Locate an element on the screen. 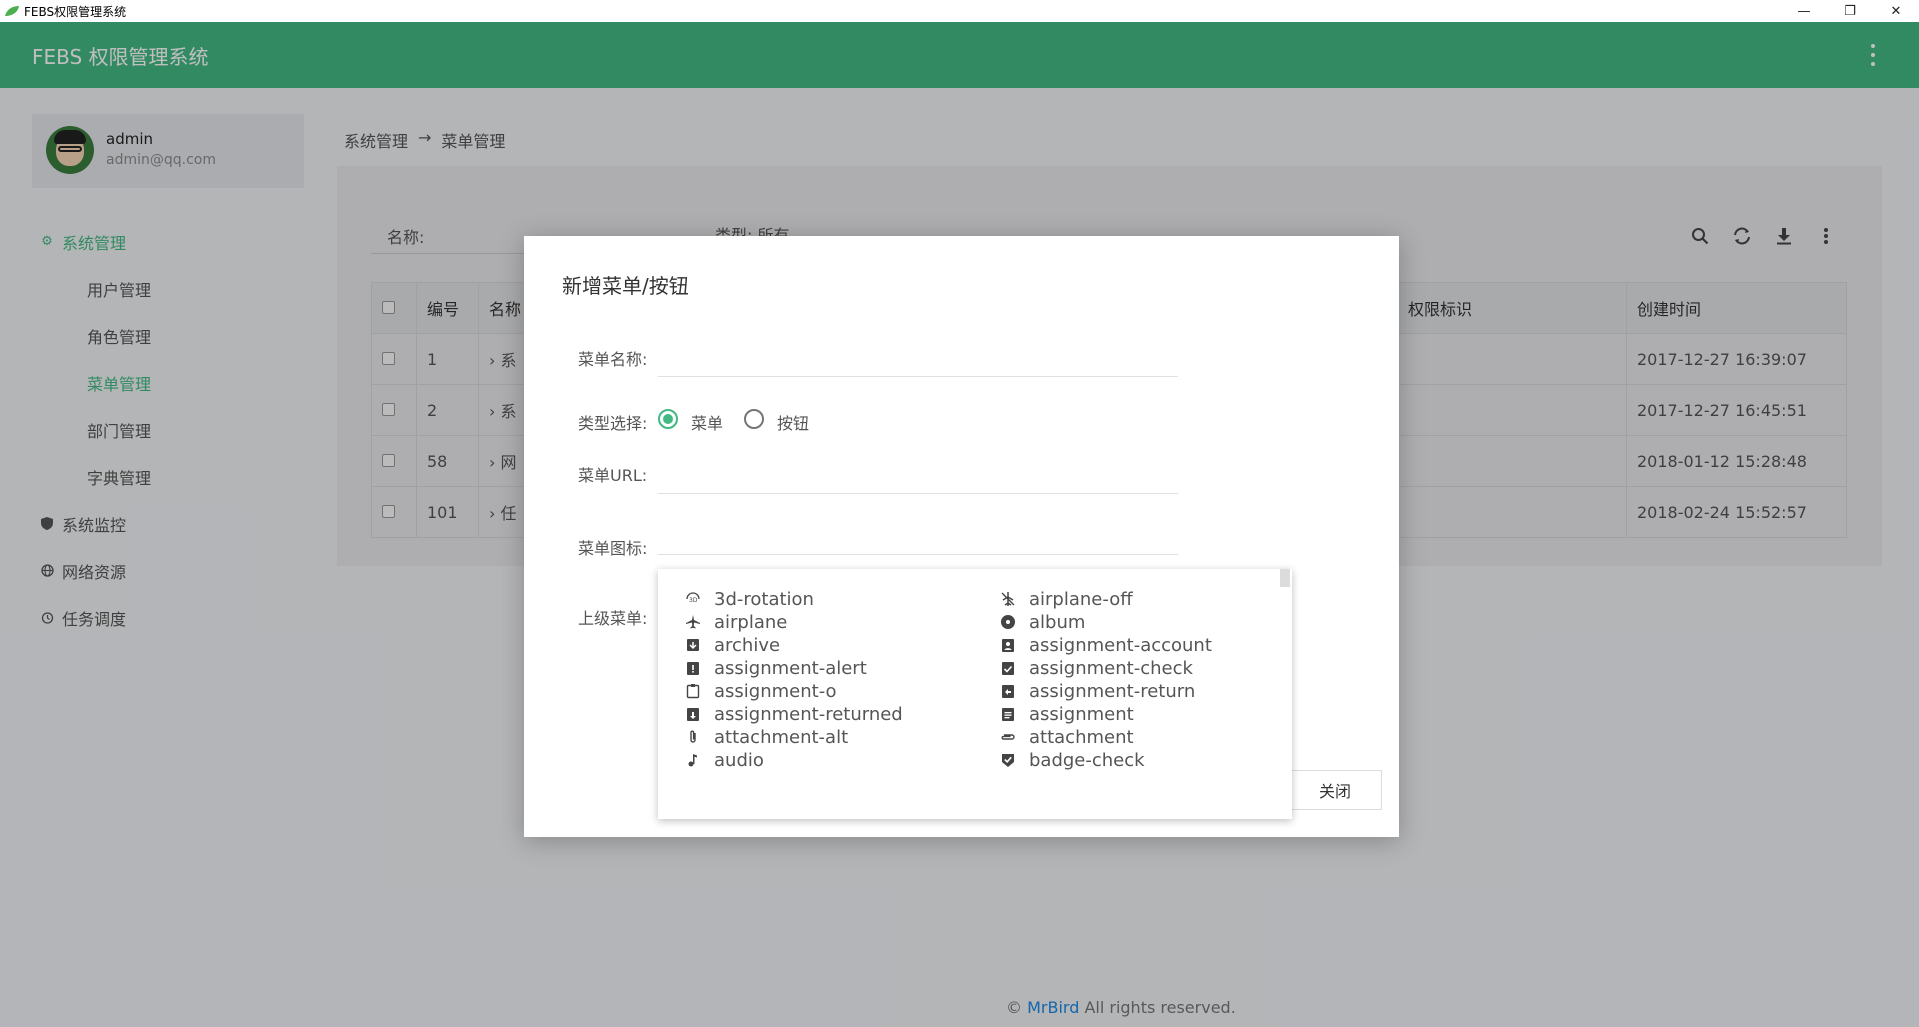  3d-rotation-icon: 3D is located at coordinates (693, 599).